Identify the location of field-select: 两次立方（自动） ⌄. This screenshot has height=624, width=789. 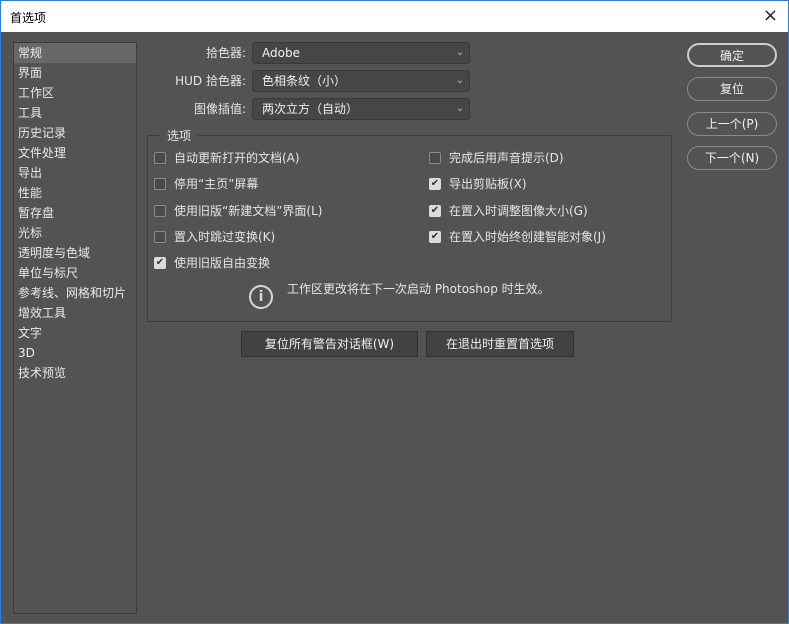
(361, 109).